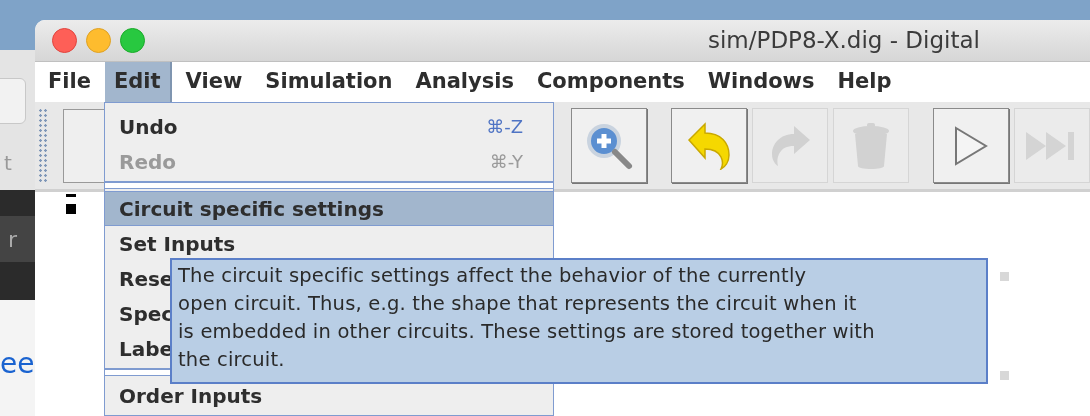 Image resolution: width=1090 pixels, height=416 pixels. What do you see at coordinates (69, 82) in the screenshot?
I see `menu: File` at bounding box center [69, 82].